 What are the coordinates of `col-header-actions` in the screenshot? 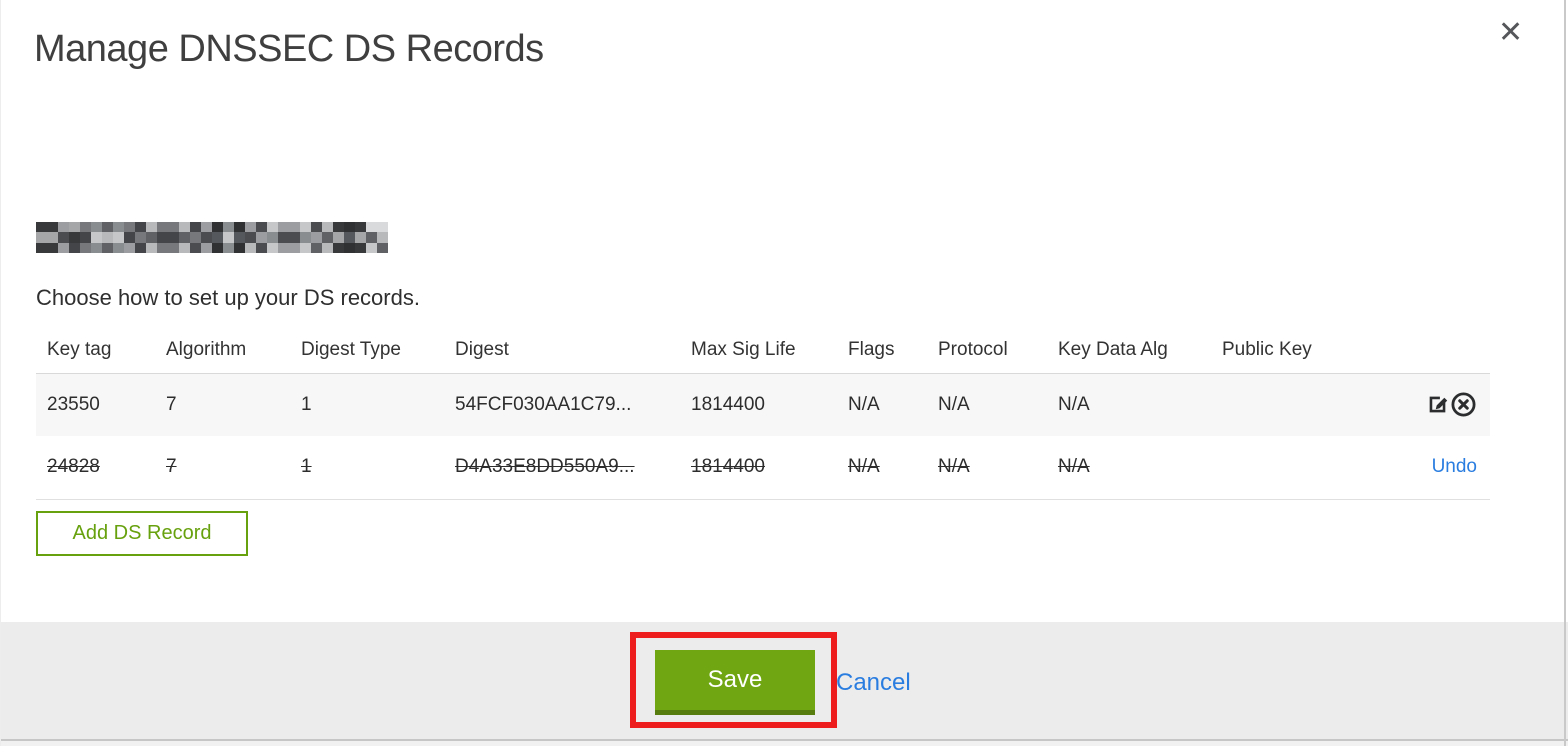 It's located at (1435, 351).